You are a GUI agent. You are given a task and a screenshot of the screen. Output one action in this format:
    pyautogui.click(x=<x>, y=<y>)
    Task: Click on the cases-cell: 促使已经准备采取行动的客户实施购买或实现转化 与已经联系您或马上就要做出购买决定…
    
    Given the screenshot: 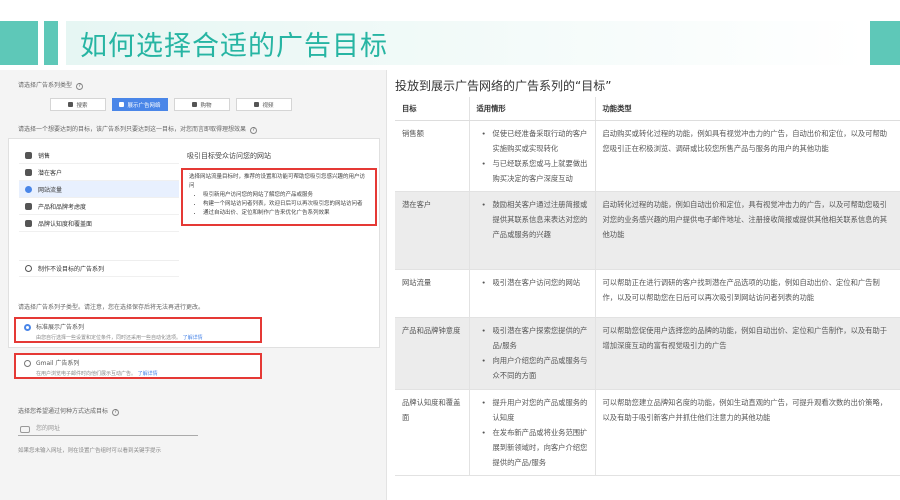 What is the action you would take?
    pyautogui.click(x=531, y=156)
    